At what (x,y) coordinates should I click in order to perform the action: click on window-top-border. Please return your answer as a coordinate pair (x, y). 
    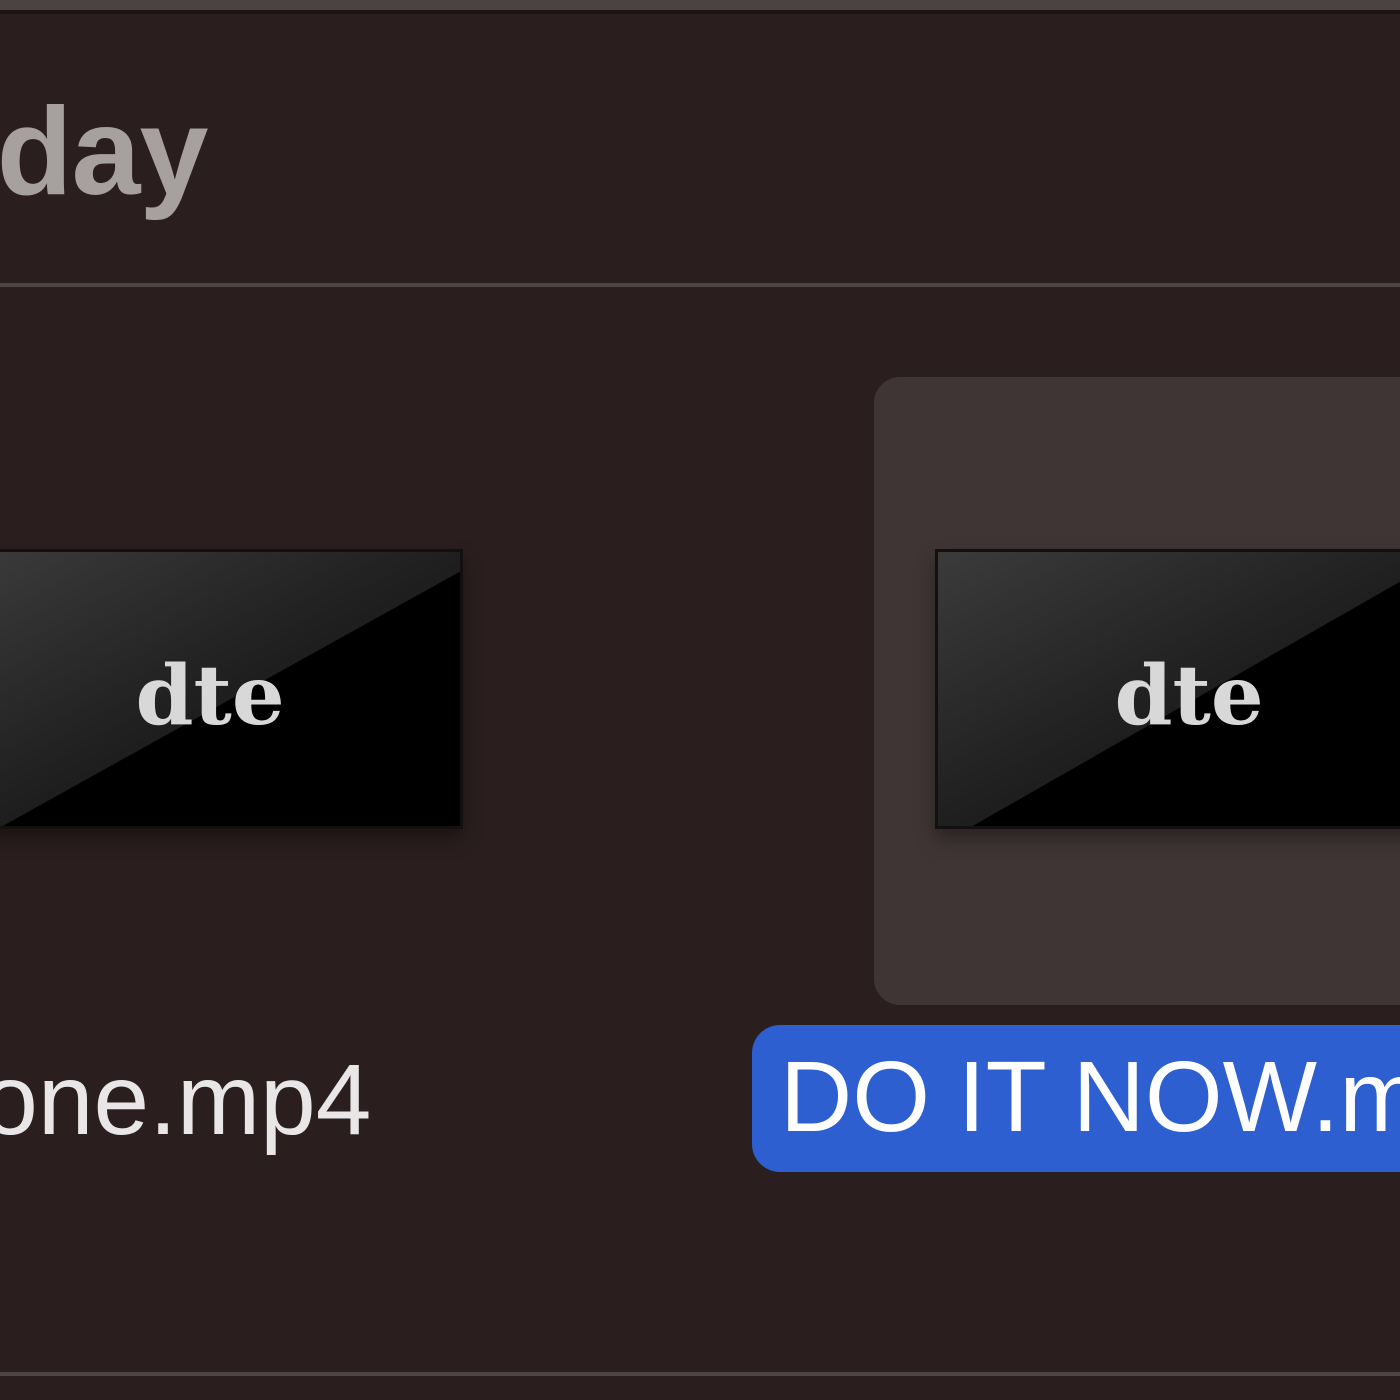
    Looking at the image, I should click on (700, 5).